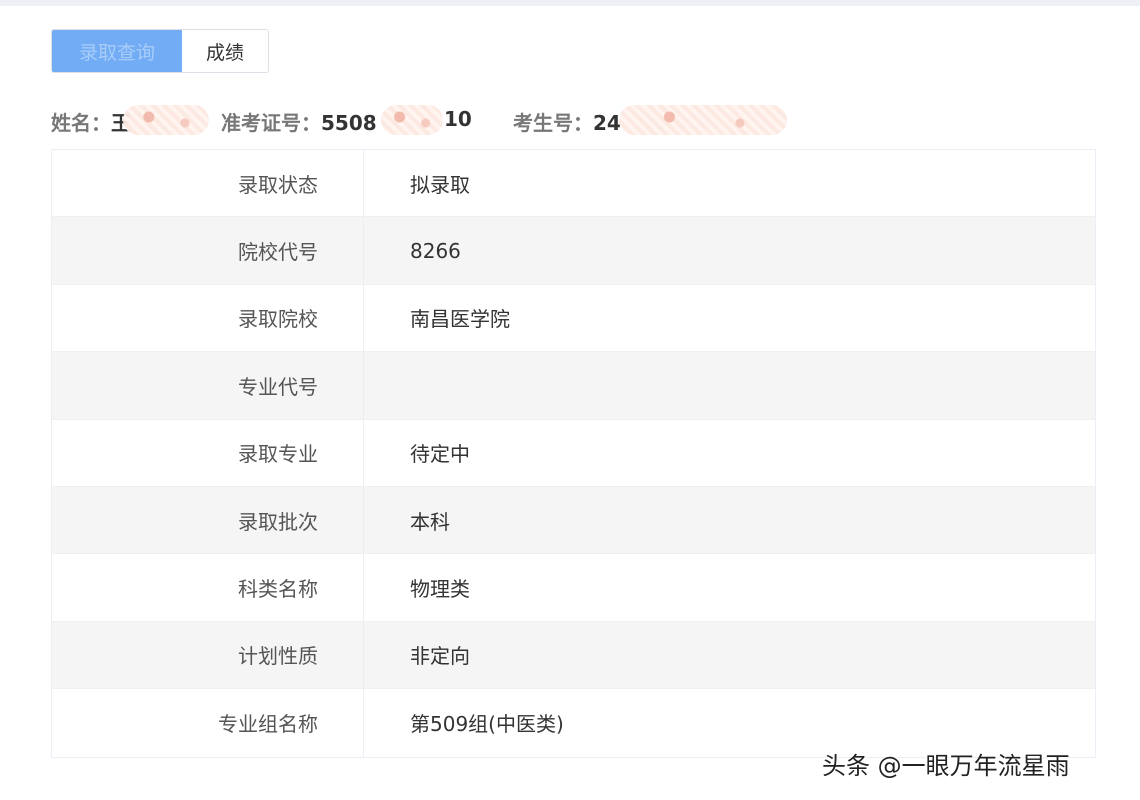 The height and width of the screenshot is (800, 1140). I want to click on row-label: 录取专业, so click(208, 452).